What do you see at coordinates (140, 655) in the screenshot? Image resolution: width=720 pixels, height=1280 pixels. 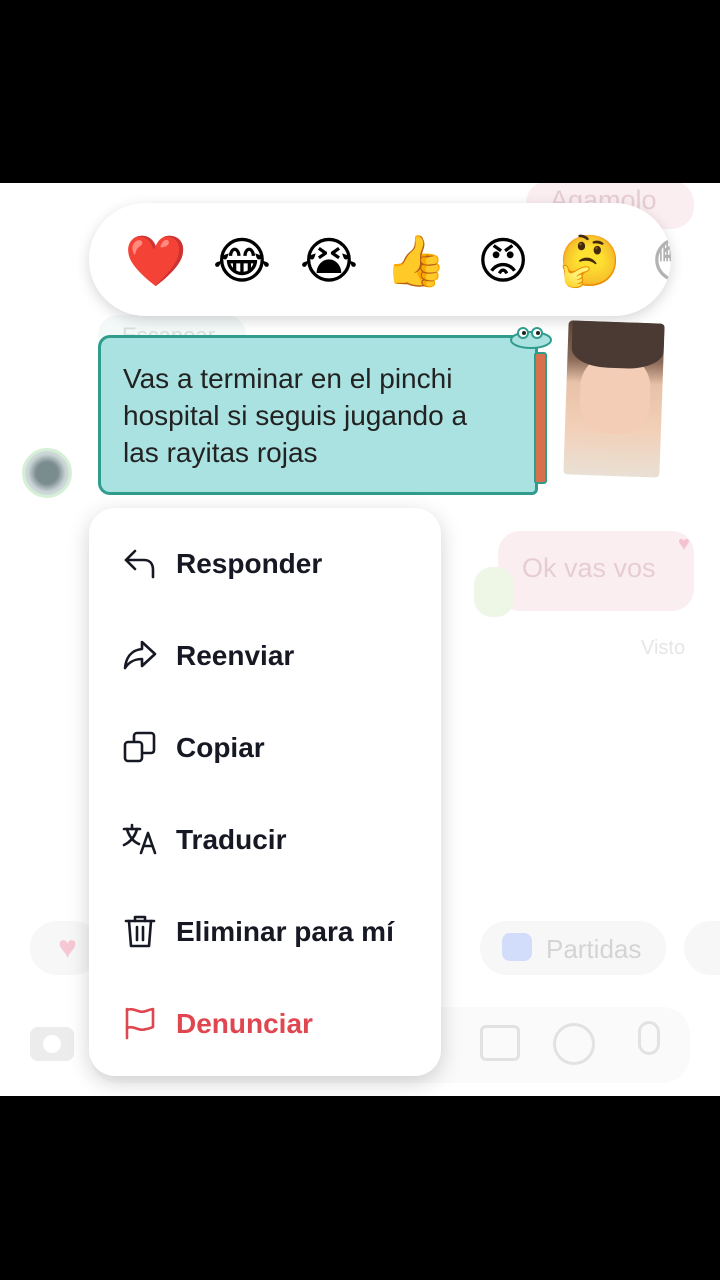 I see `forward-icon` at bounding box center [140, 655].